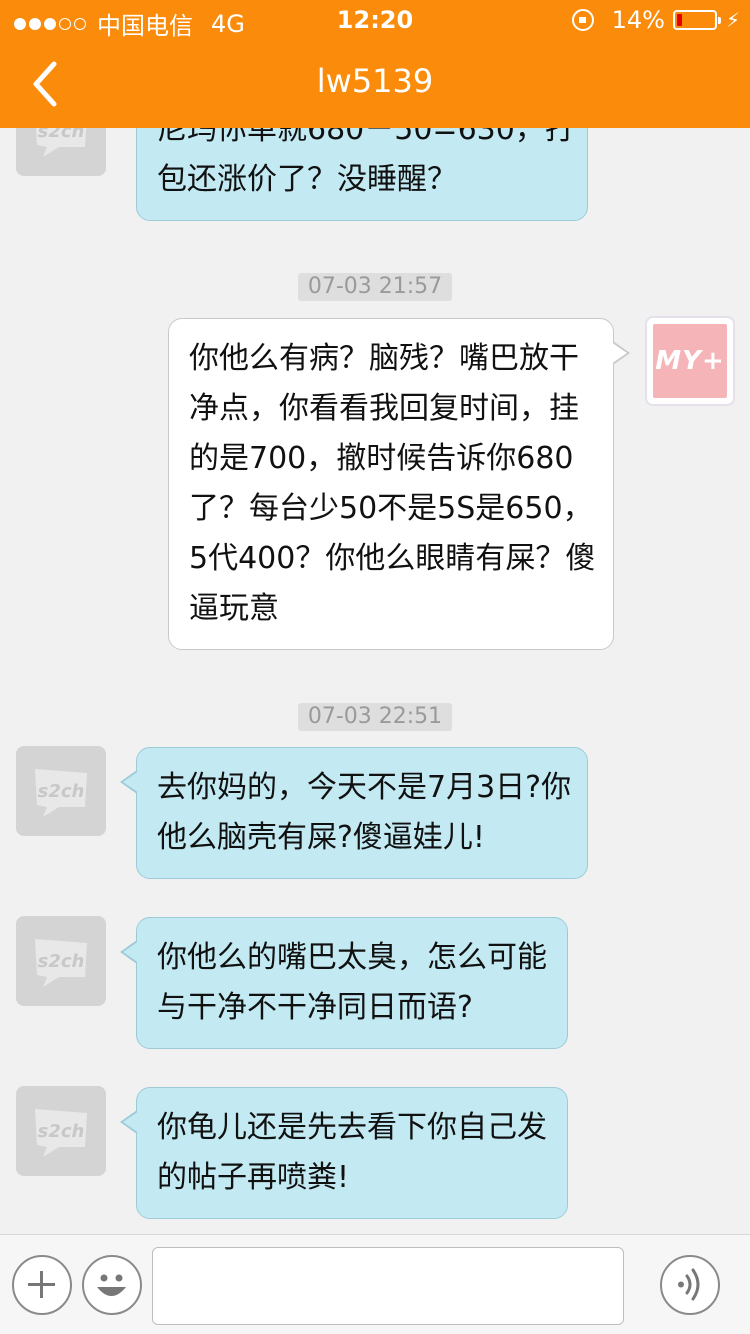  I want to click on my-avatar: MY+, so click(690, 361).